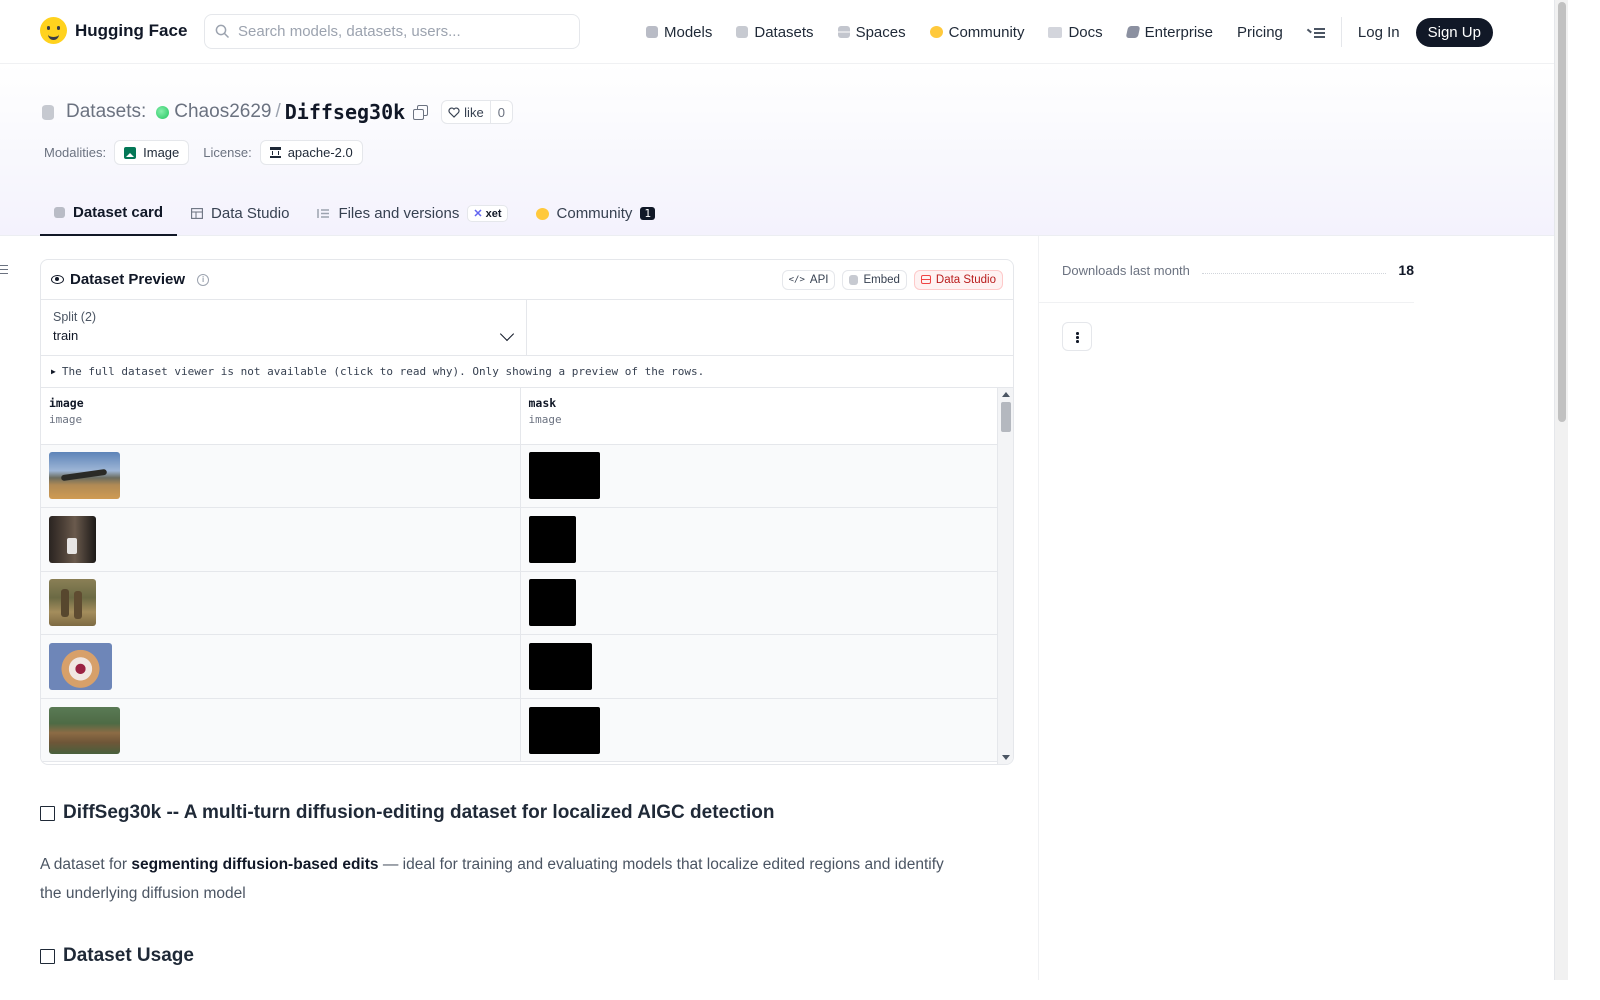 This screenshot has width=1600, height=1000. I want to click on heart-icon, so click(454, 112).